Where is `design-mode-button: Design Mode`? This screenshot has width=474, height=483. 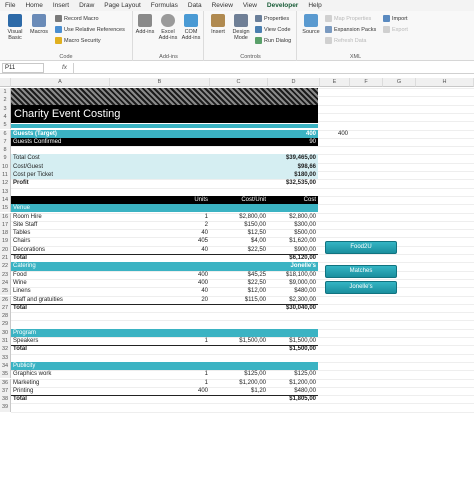 design-mode-button: Design Mode is located at coordinates (241, 27).